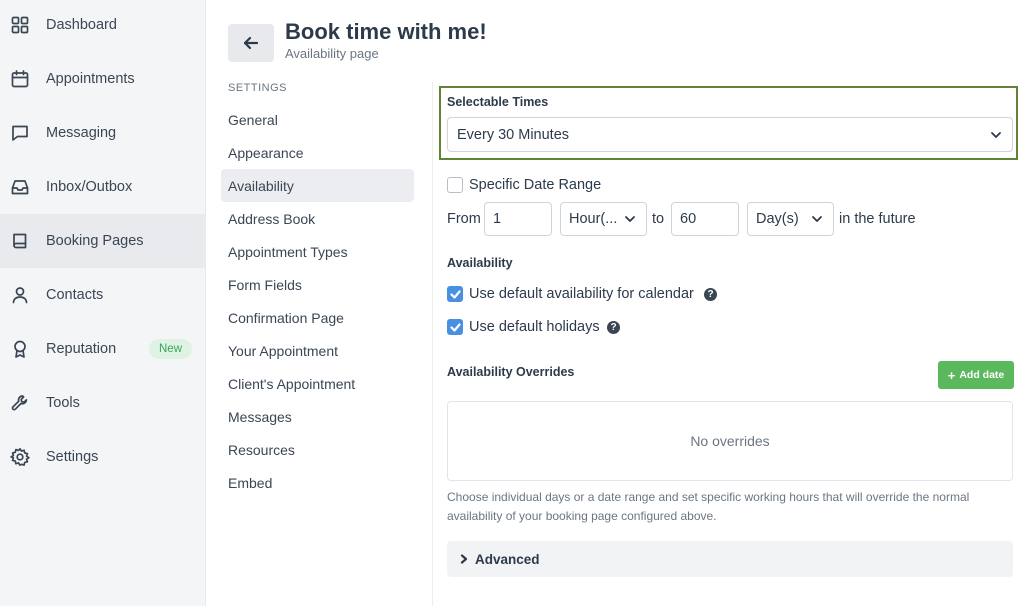  Describe the element at coordinates (20, 241) in the screenshot. I see `book-icon` at that location.